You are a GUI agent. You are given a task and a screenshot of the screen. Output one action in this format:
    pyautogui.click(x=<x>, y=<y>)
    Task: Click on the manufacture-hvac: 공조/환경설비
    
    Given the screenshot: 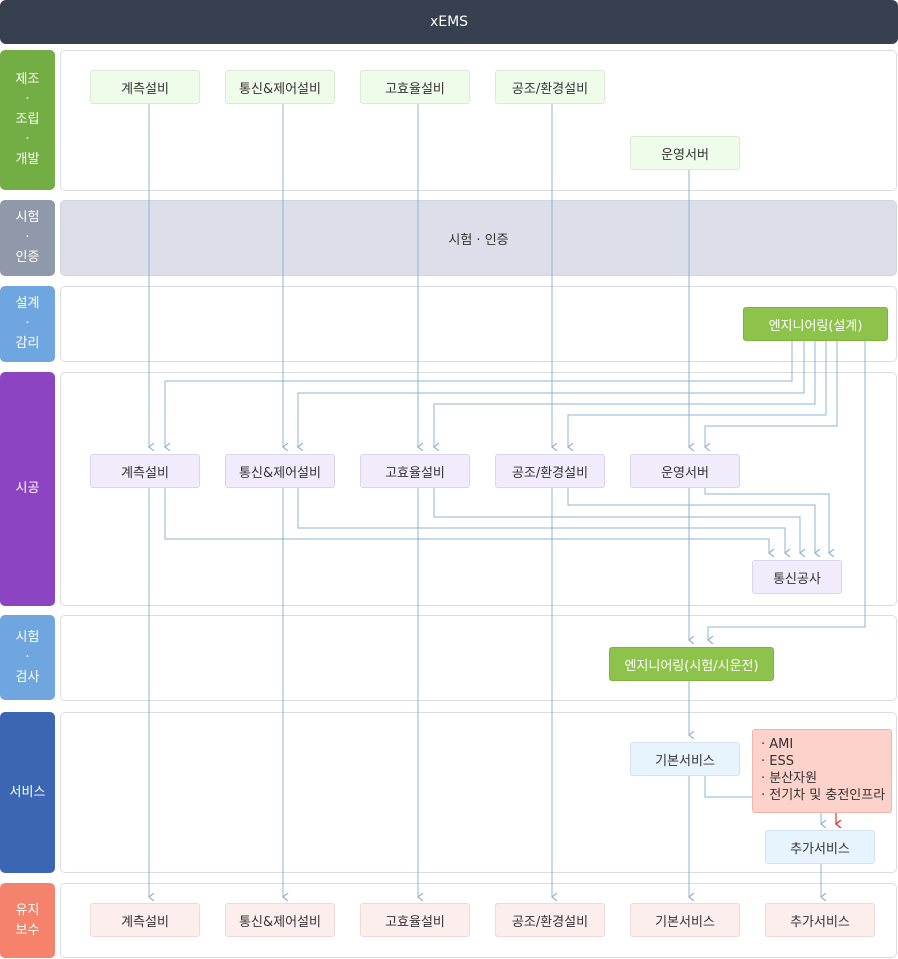 What is the action you would take?
    pyautogui.click(x=550, y=87)
    